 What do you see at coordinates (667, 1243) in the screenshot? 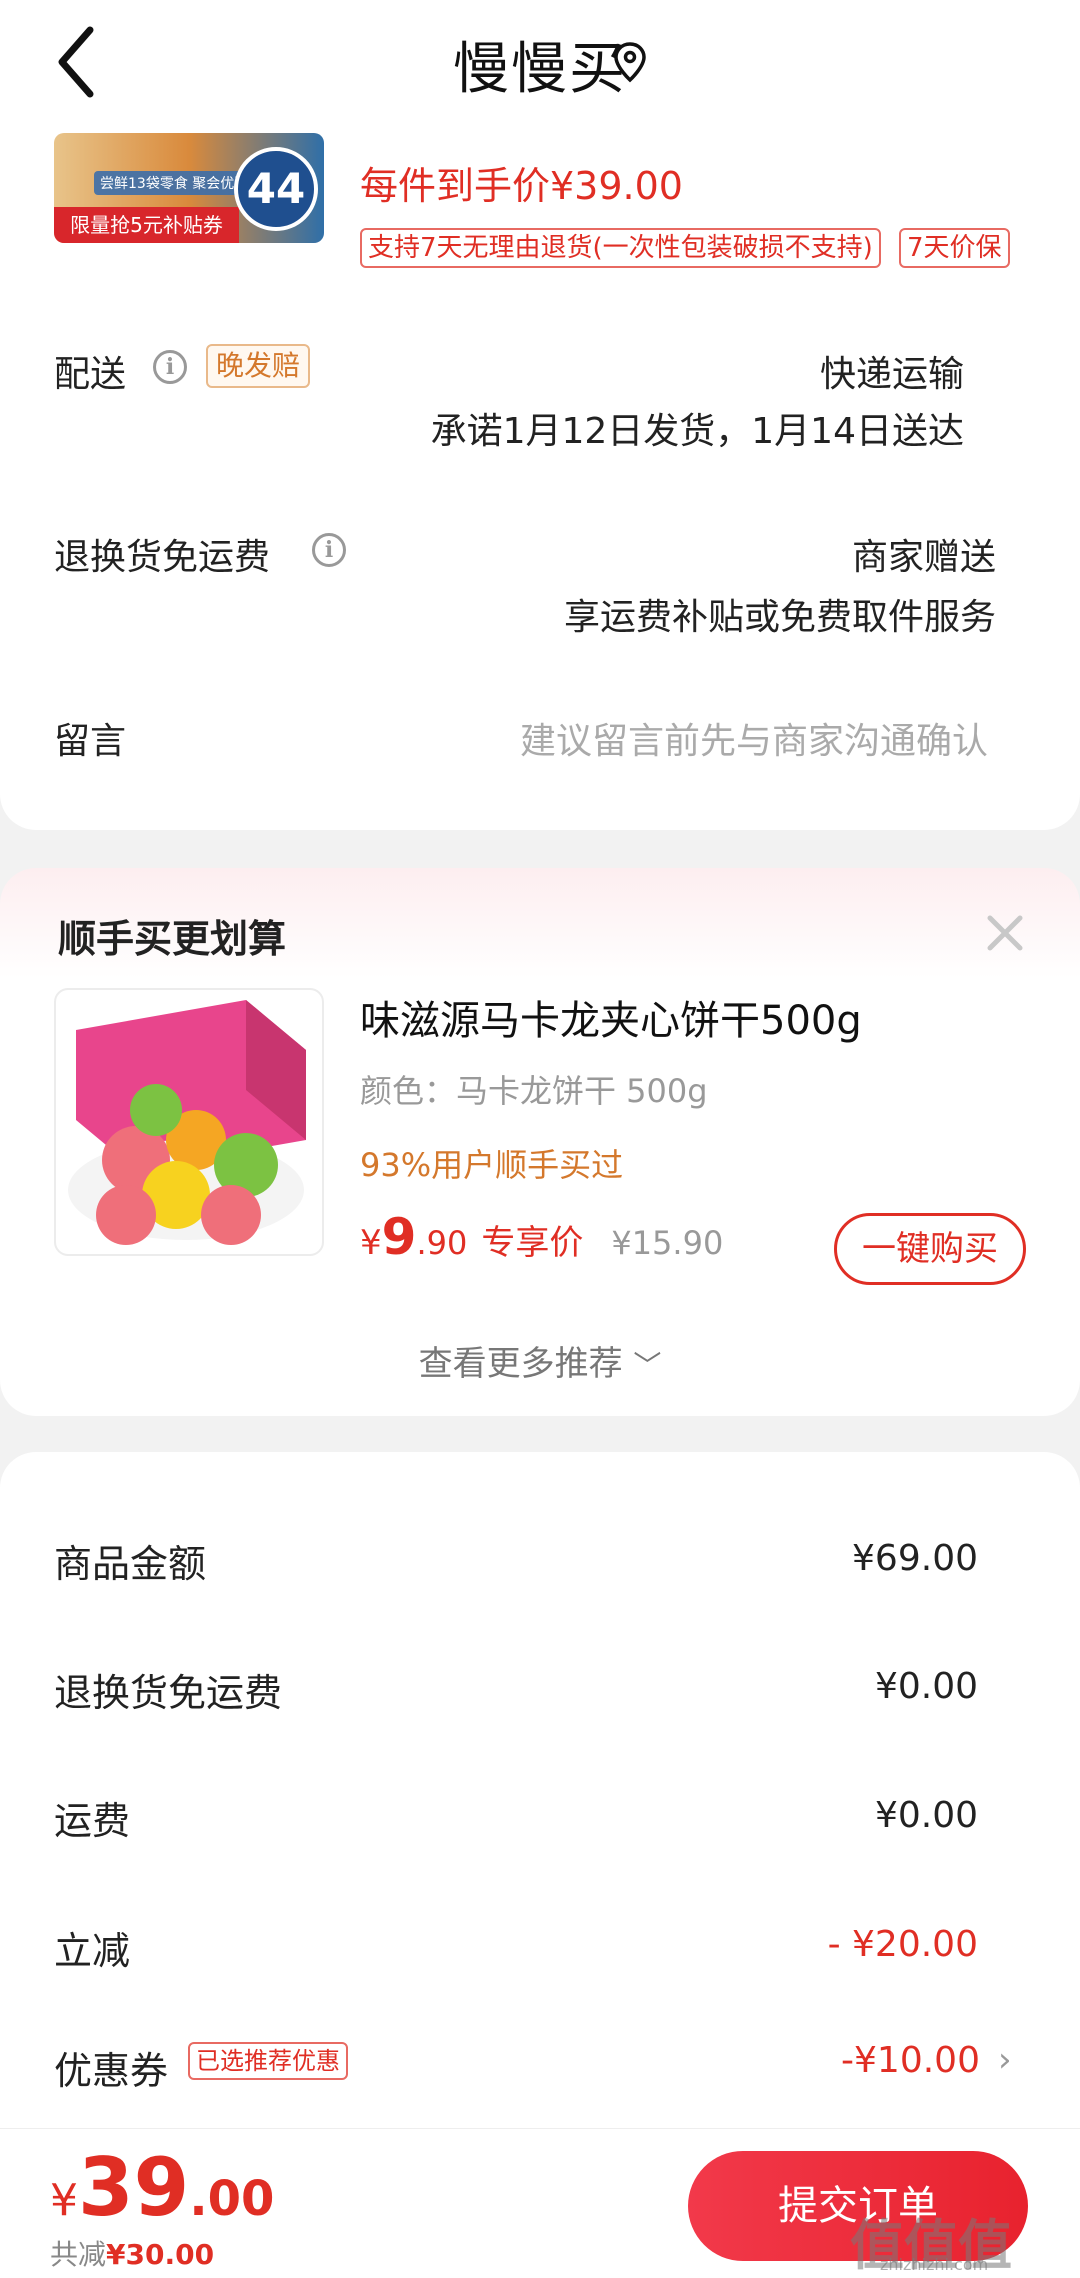
I see `original-price: ¥15.90` at bounding box center [667, 1243].